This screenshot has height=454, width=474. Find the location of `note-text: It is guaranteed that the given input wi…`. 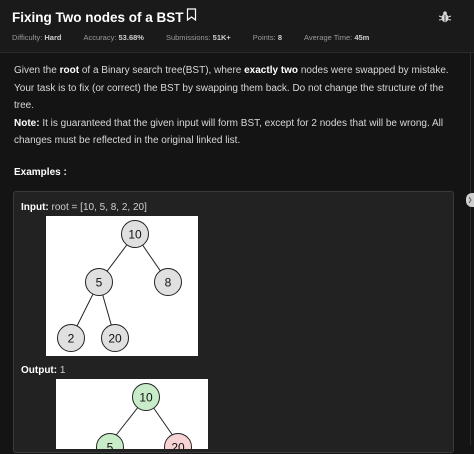

note-text: It is guaranteed that the given input wi… is located at coordinates (229, 132).